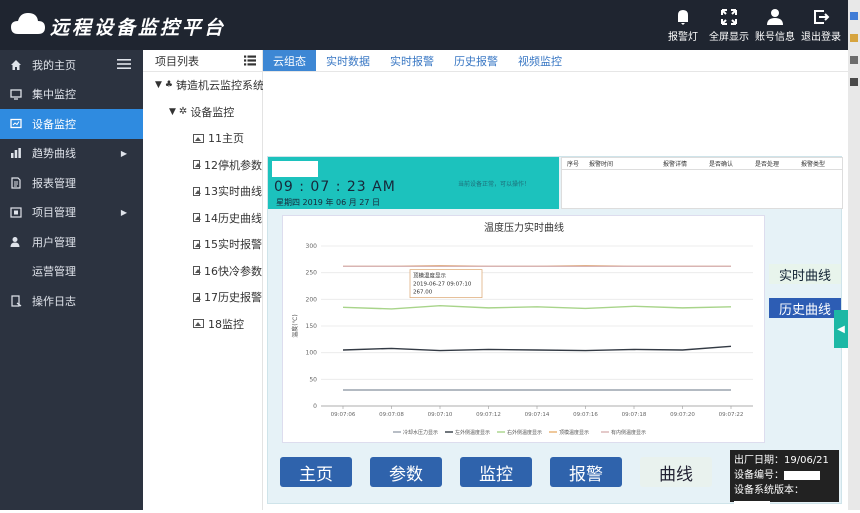  Describe the element at coordinates (476, 60) in the screenshot. I see `tab-history-alarm: 历史报警` at that location.